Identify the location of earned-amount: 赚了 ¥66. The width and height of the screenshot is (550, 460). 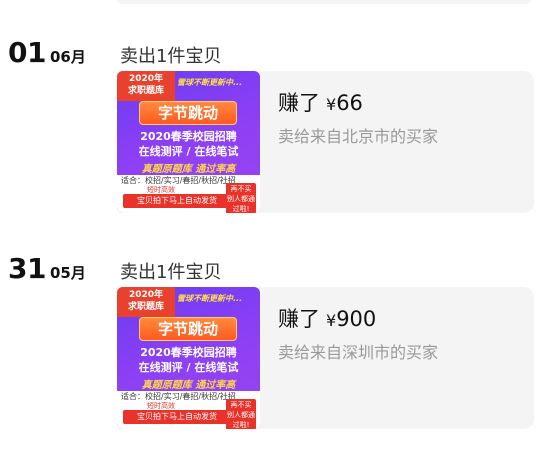
(320, 102).